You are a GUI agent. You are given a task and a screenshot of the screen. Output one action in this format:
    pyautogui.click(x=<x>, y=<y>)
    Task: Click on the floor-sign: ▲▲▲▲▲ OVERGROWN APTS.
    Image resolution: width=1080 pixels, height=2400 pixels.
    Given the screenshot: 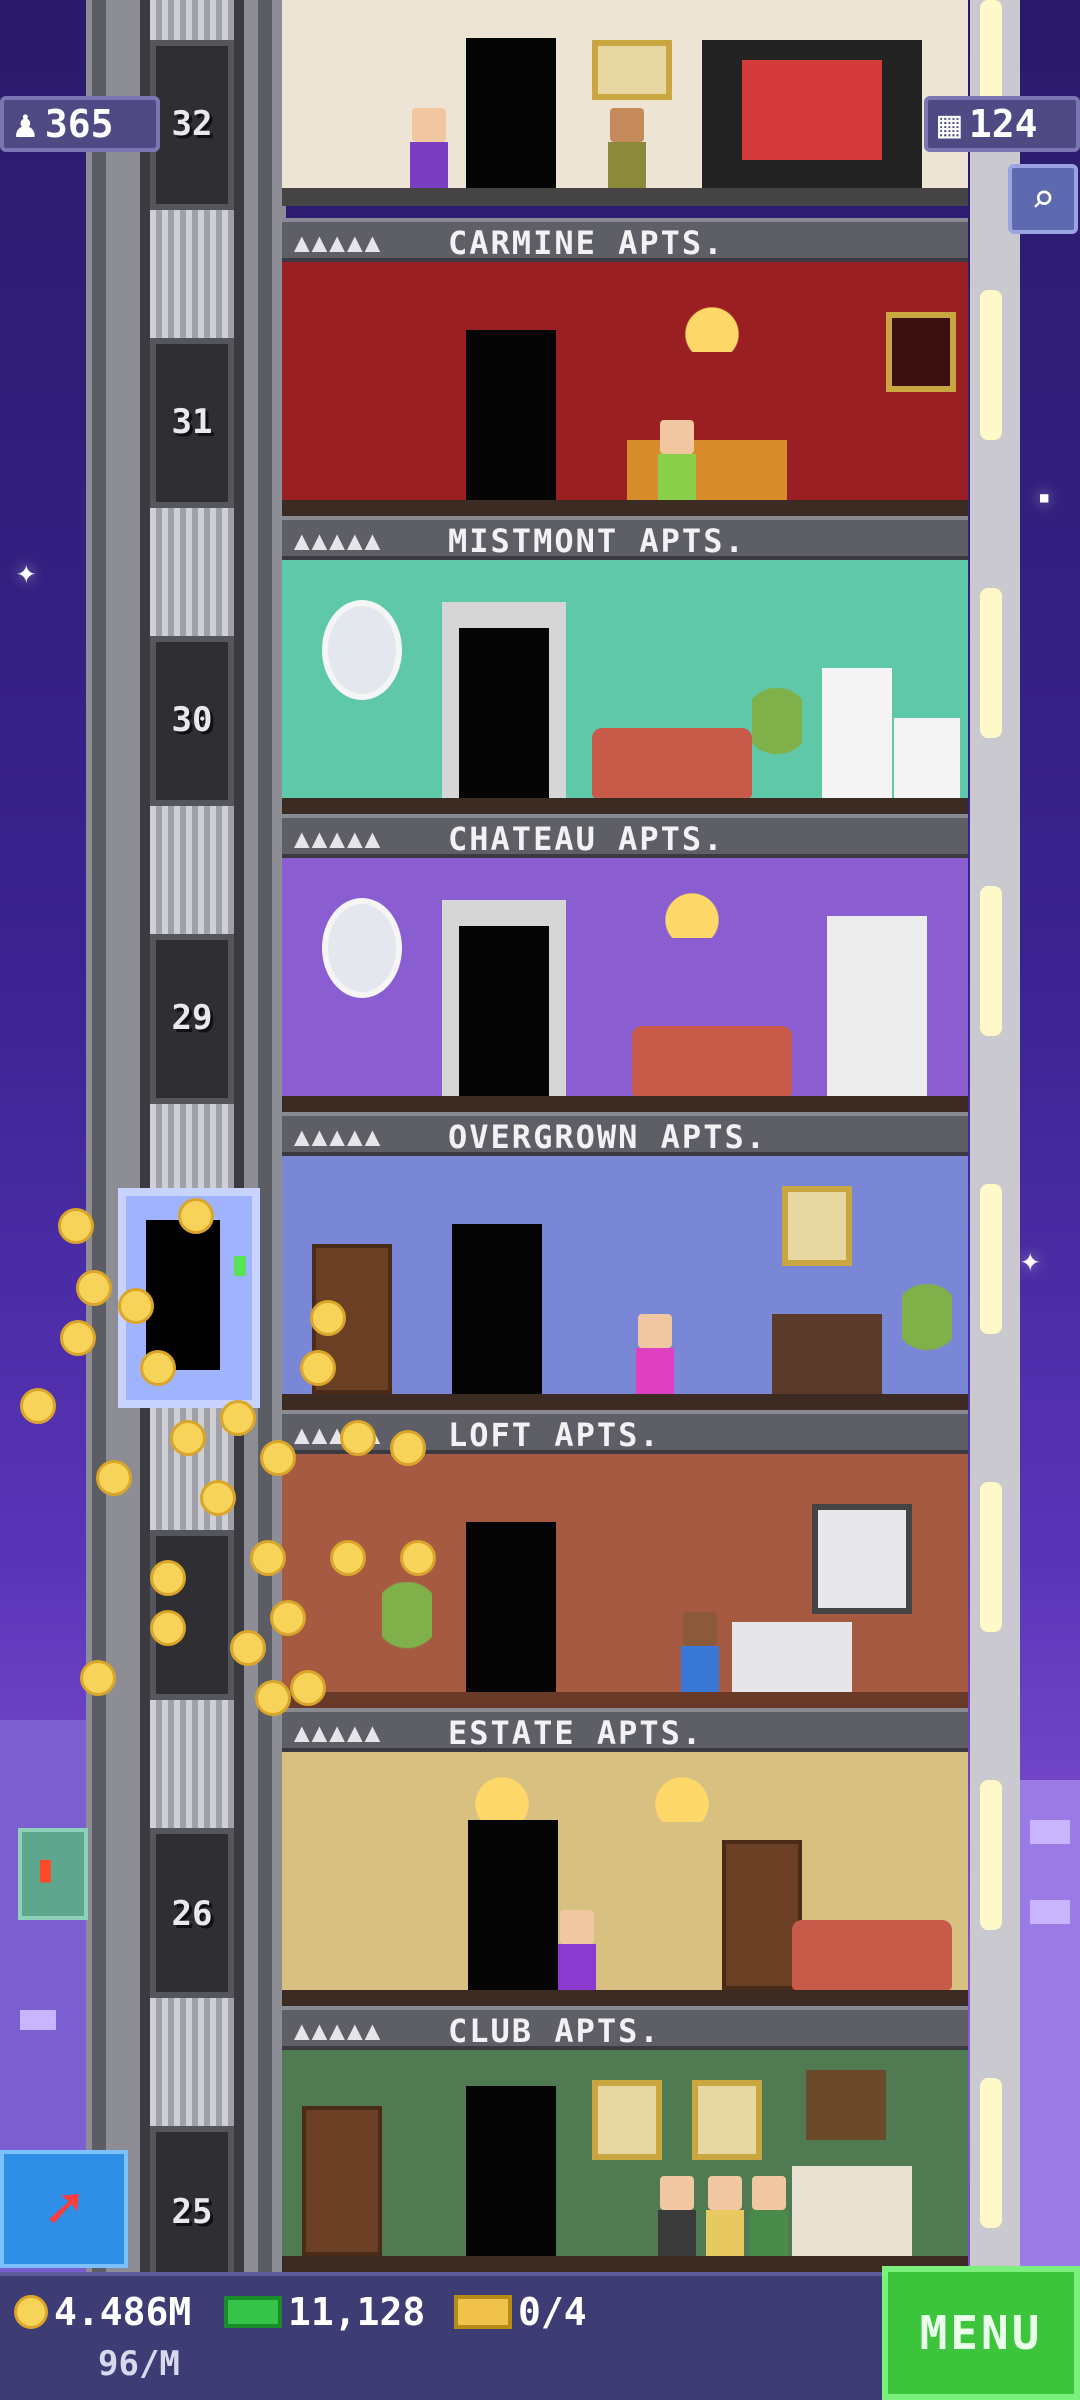 What is the action you would take?
    pyautogui.click(x=625, y=1134)
    